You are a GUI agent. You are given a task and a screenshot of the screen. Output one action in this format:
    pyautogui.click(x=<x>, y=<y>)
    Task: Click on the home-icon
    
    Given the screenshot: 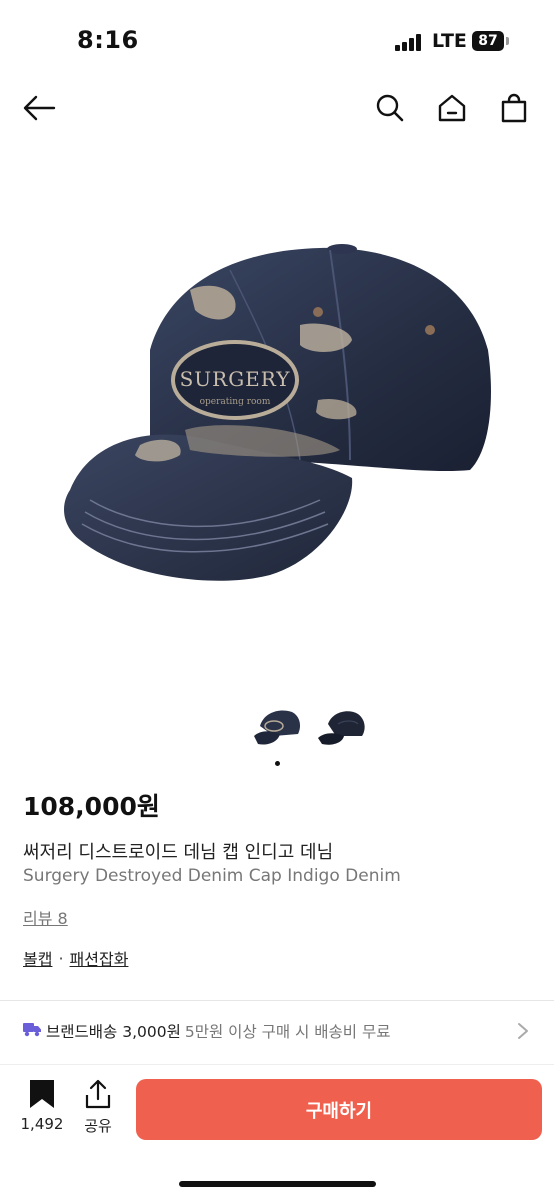 What is the action you would take?
    pyautogui.click(x=452, y=108)
    